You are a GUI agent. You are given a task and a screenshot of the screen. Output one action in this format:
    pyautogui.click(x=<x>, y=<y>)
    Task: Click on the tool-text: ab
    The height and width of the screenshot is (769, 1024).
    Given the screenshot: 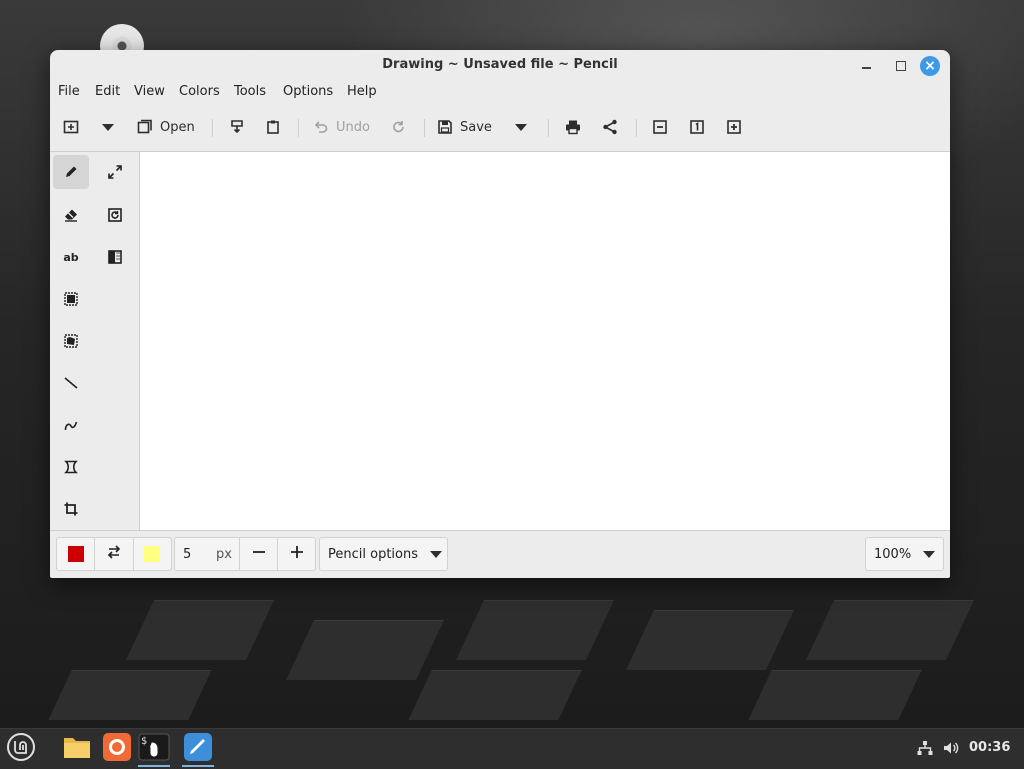 What is the action you would take?
    pyautogui.click(x=71, y=257)
    